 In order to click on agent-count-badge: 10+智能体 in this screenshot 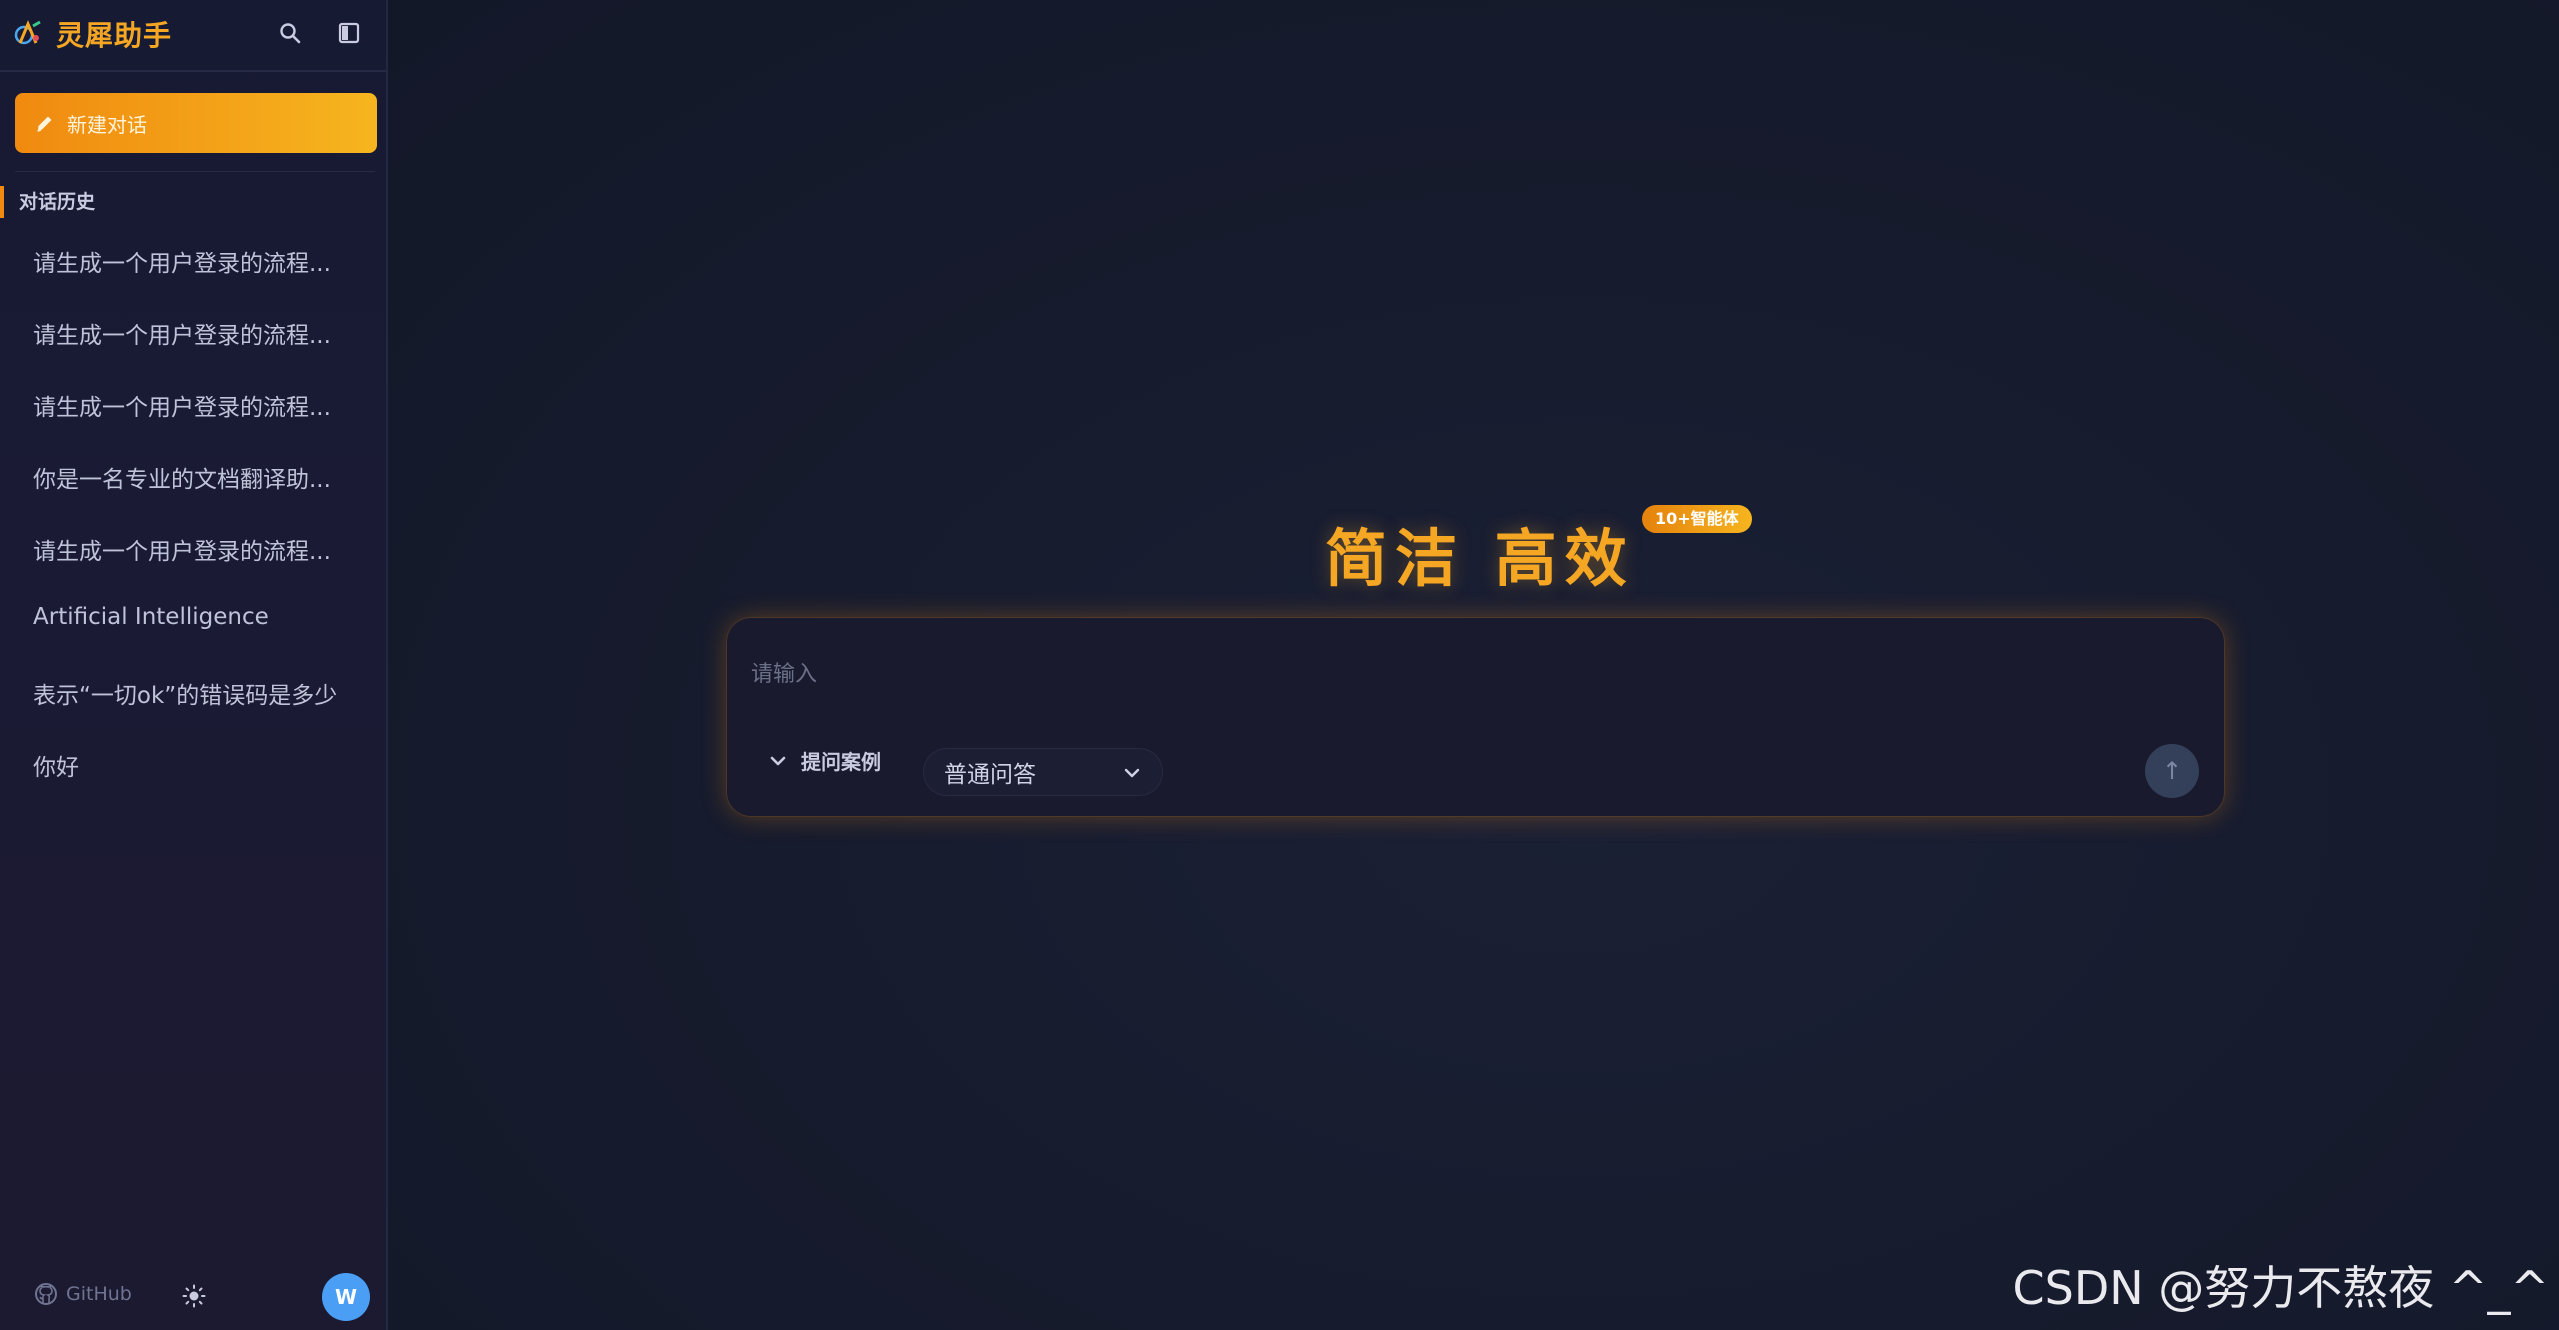, I will do `click(1697, 519)`.